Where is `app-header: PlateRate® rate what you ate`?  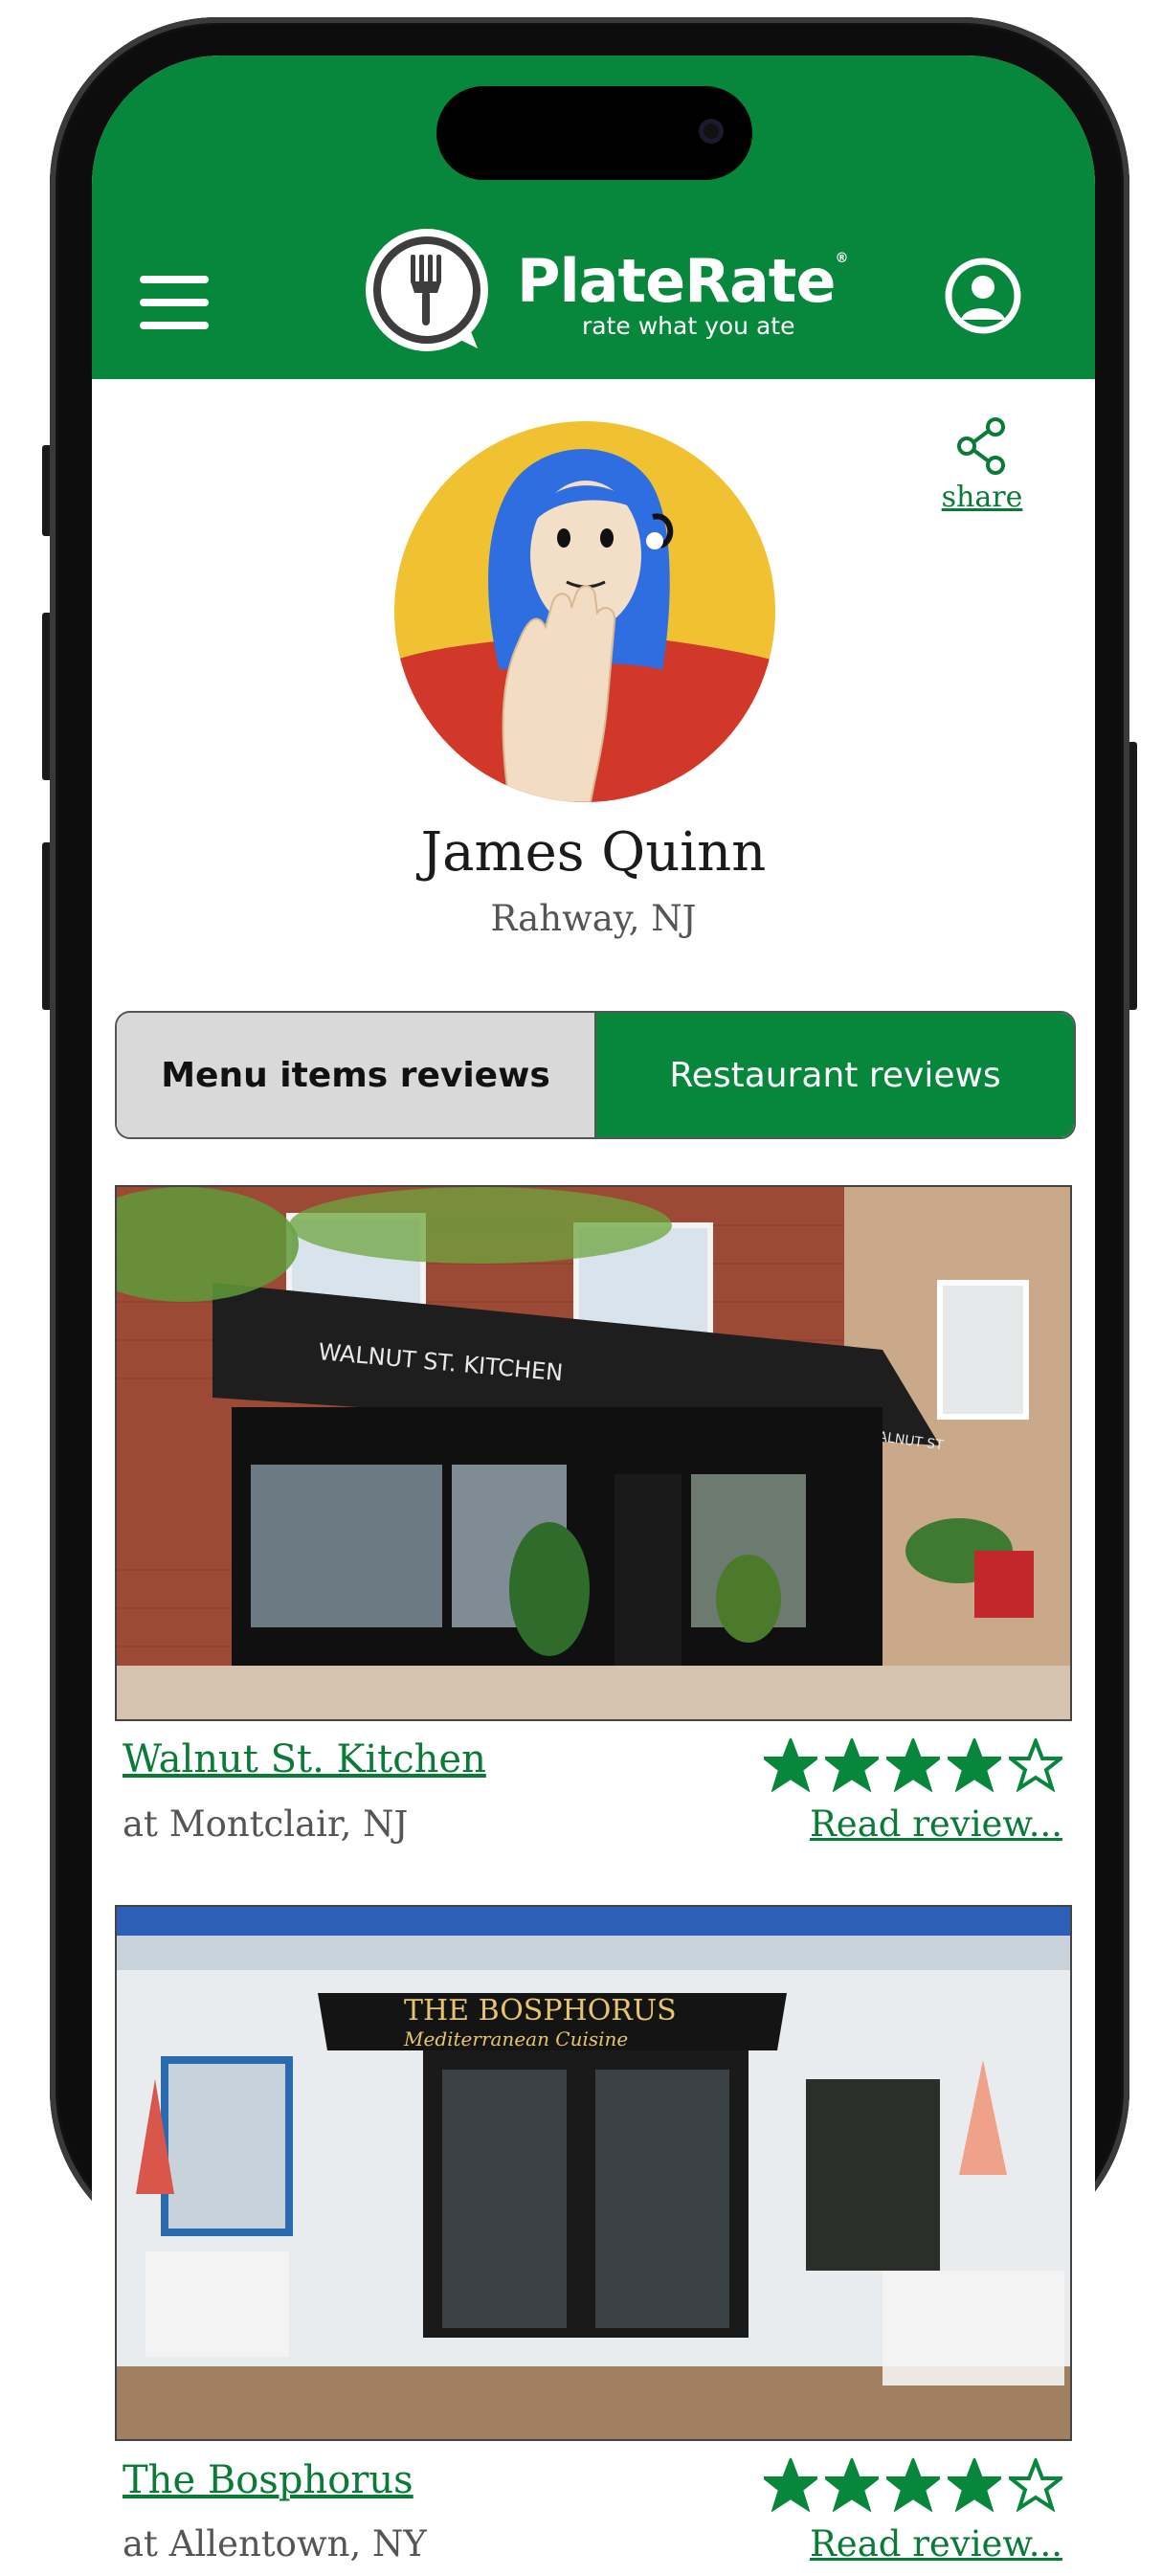 app-header: PlateRate® rate what you ate is located at coordinates (593, 218).